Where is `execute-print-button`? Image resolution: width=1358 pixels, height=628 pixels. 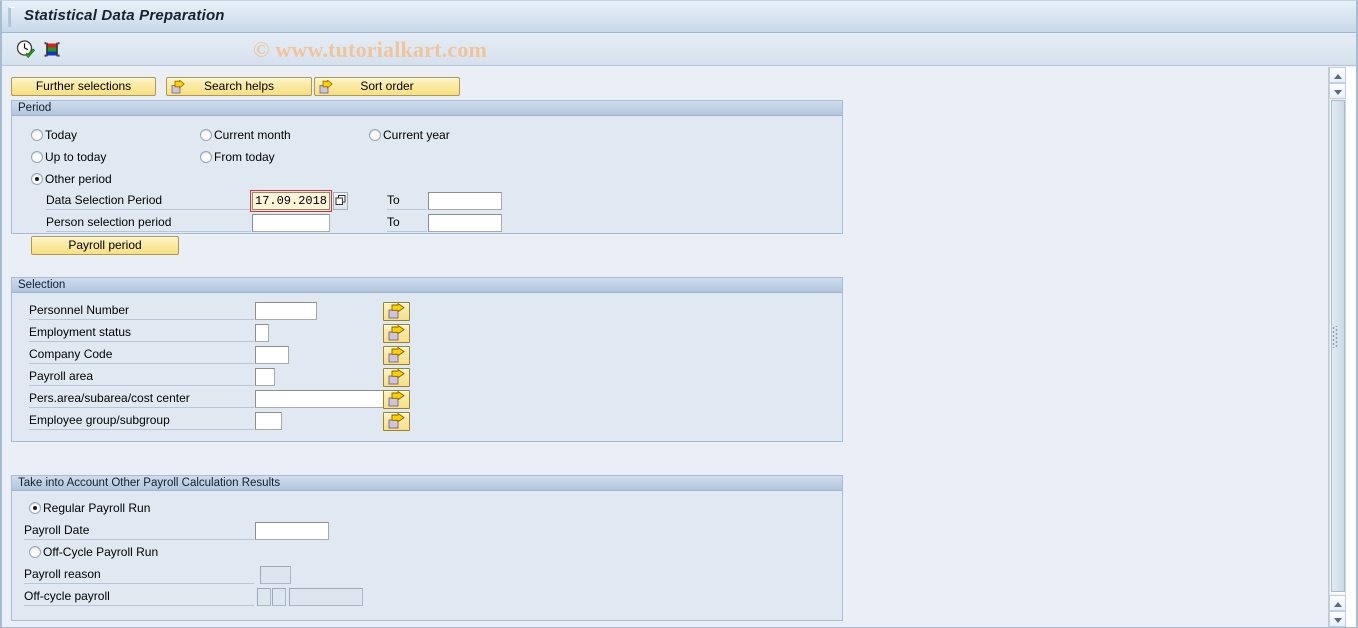
execute-print-button is located at coordinates (52, 49).